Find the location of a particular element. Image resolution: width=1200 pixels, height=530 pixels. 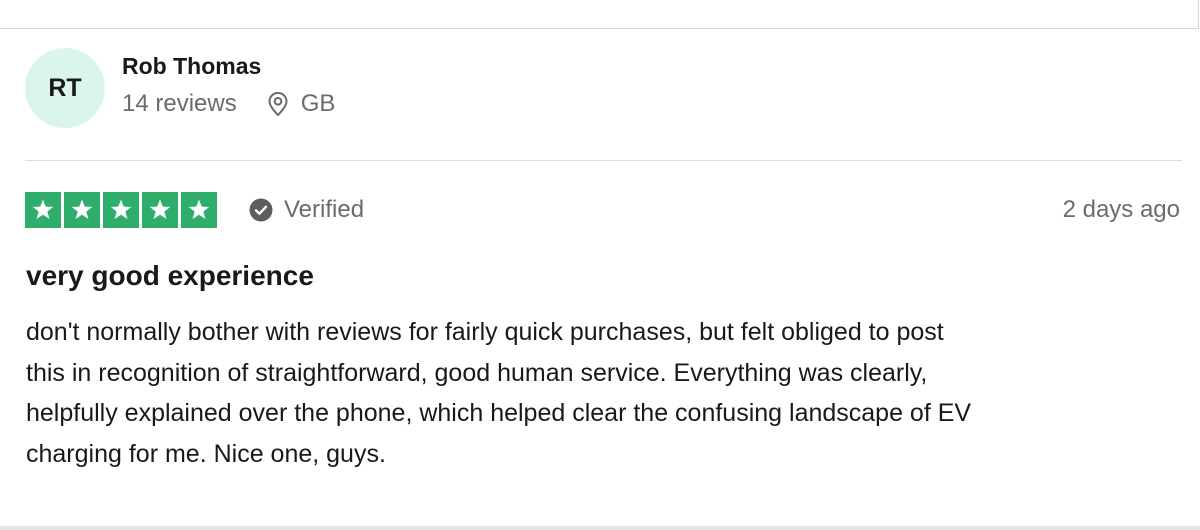

location-pin-icon is located at coordinates (278, 104).